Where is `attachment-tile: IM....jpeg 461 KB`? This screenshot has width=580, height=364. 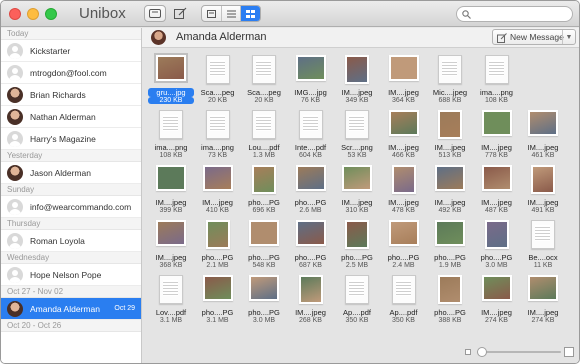
attachment-tile: IM....jpeg 461 KB is located at coordinates (543, 135).